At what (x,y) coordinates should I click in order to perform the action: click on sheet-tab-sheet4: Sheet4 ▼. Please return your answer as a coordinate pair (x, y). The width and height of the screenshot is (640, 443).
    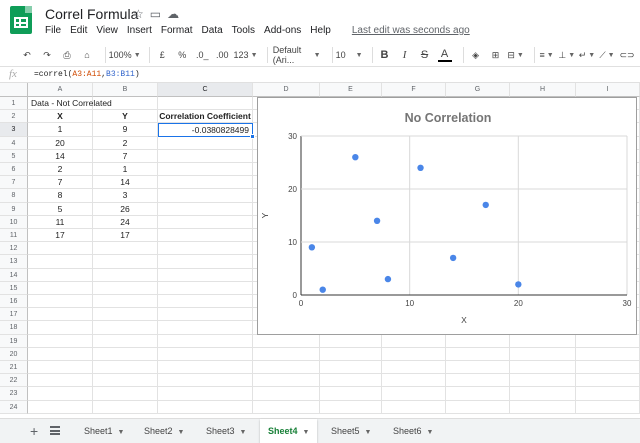
    Looking at the image, I should click on (289, 431).